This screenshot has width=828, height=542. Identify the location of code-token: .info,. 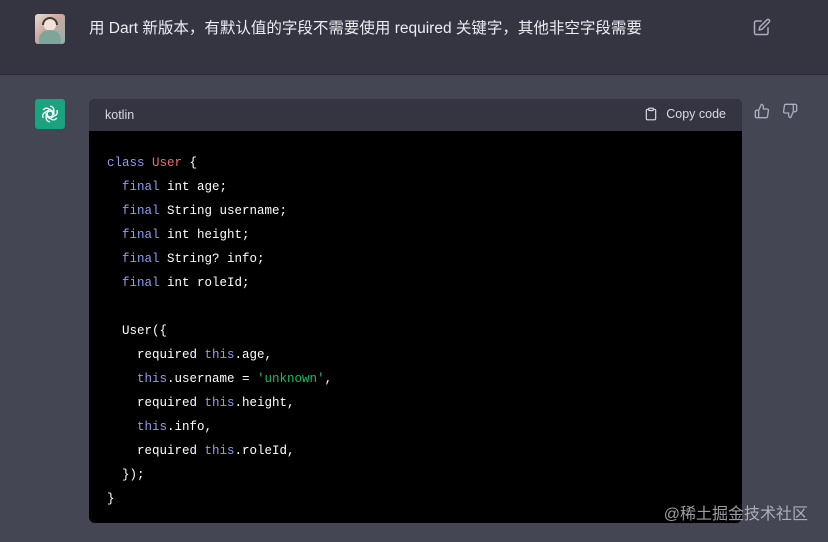
(190, 427).